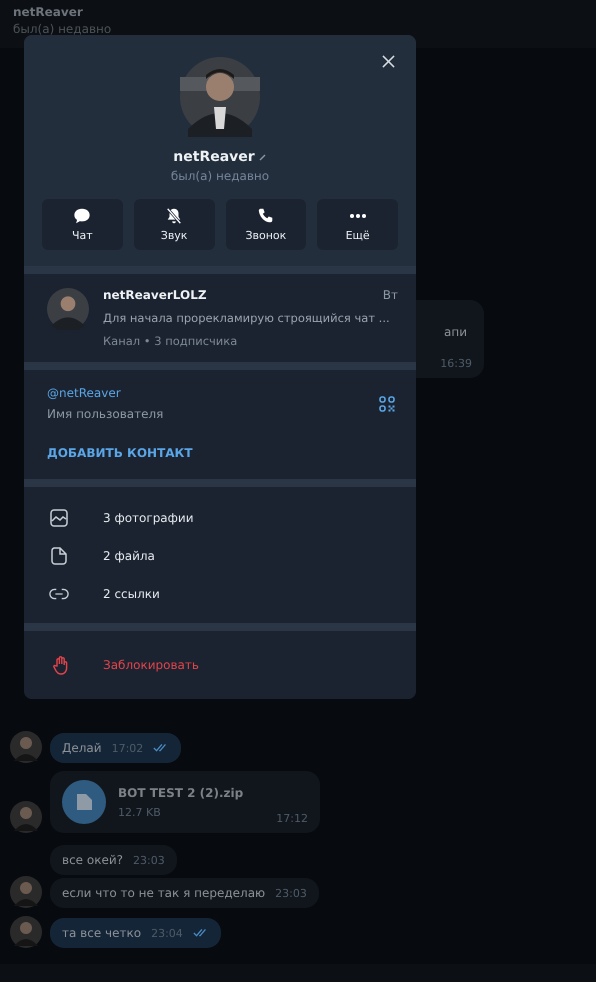 The image size is (596, 982). Describe the element at coordinates (220, 594) in the screenshot. I see `media-item: 2 ссылки` at that location.